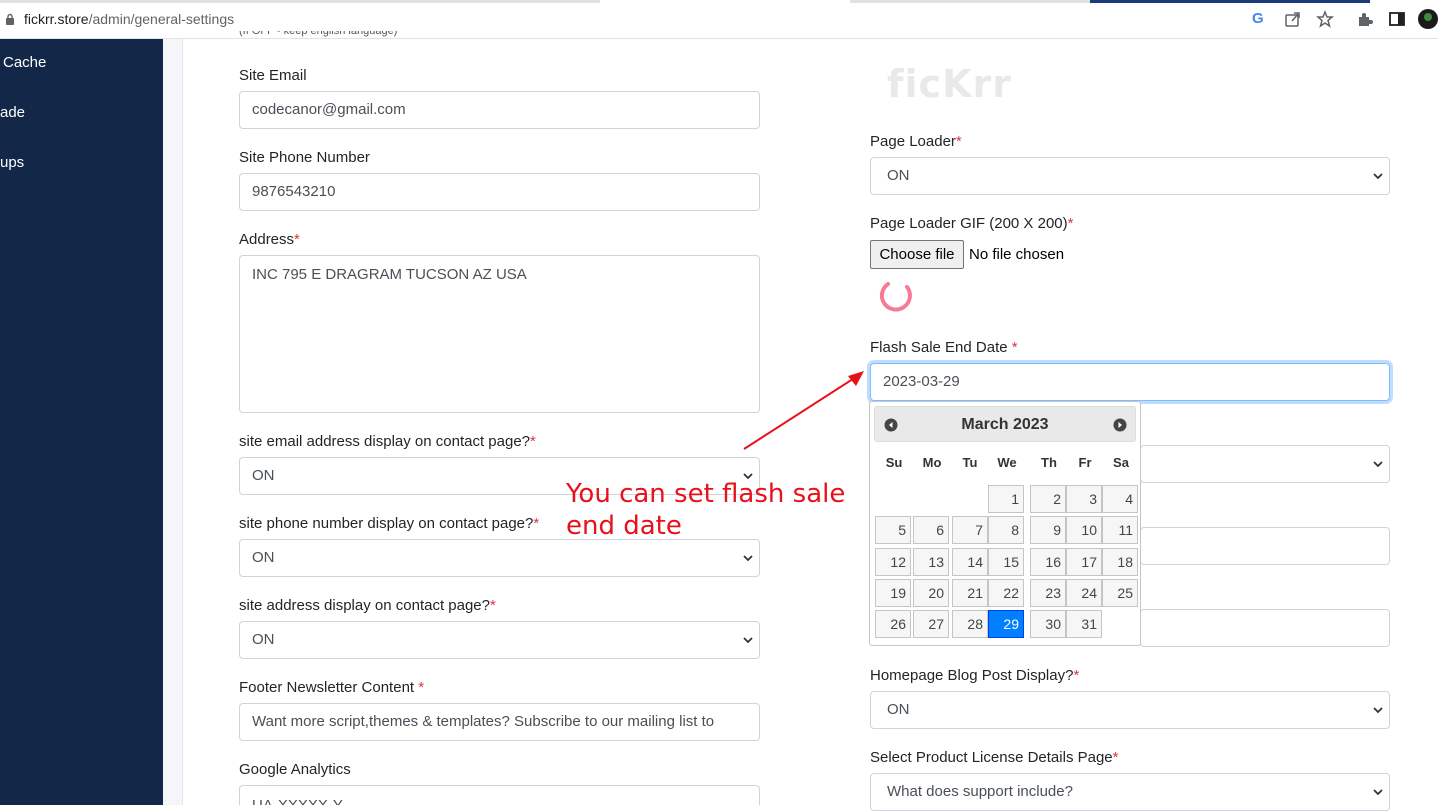  What do you see at coordinates (1084, 624) in the screenshot?
I see `calendar-day: 31` at bounding box center [1084, 624].